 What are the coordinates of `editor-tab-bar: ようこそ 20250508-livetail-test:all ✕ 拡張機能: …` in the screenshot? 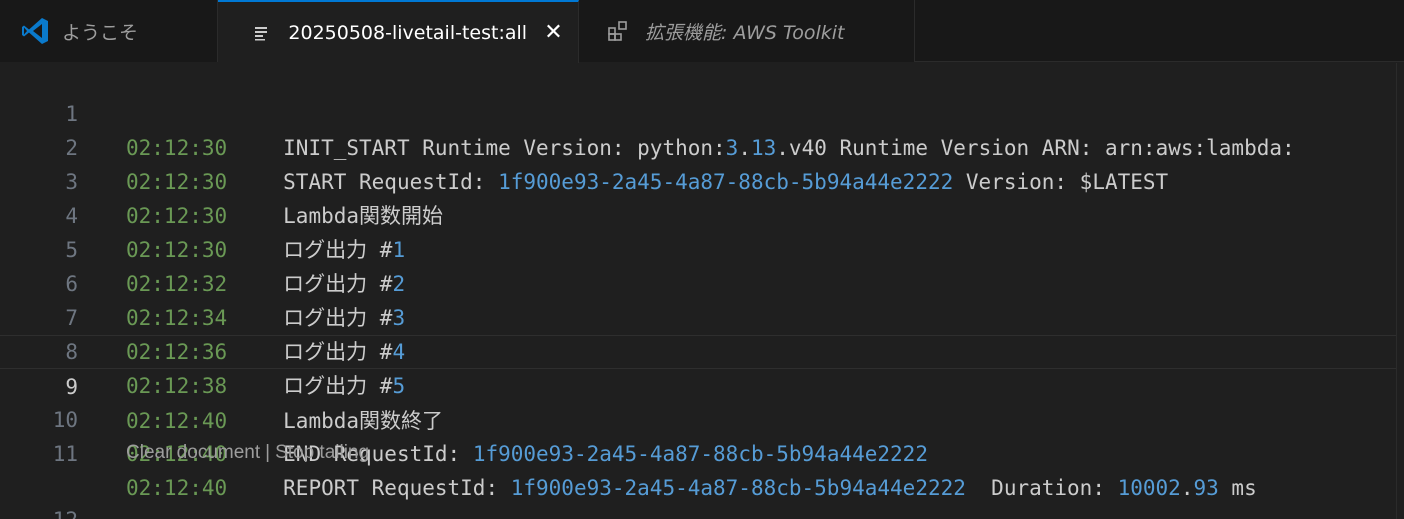 It's located at (702, 31).